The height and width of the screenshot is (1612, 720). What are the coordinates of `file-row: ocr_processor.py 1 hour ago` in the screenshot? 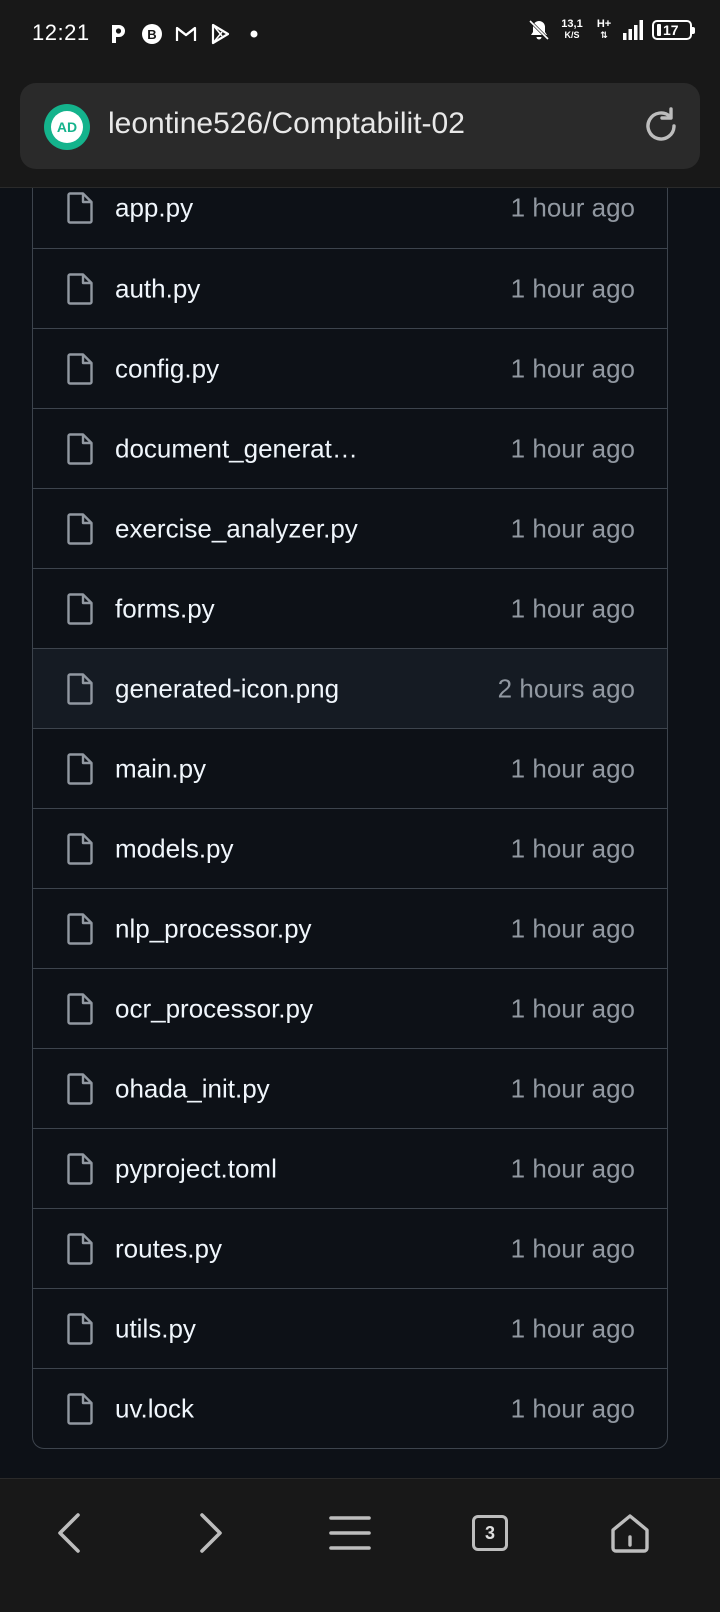 It's located at (350, 1008).